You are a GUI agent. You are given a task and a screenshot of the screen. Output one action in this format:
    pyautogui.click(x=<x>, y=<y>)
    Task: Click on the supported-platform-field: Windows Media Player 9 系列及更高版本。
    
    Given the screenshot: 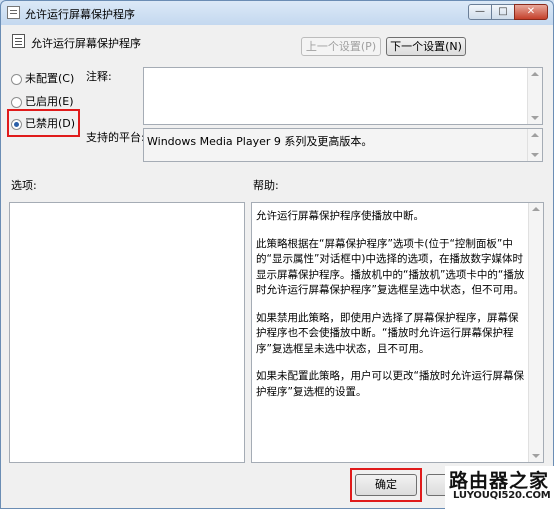 What is the action you would take?
    pyautogui.click(x=343, y=145)
    